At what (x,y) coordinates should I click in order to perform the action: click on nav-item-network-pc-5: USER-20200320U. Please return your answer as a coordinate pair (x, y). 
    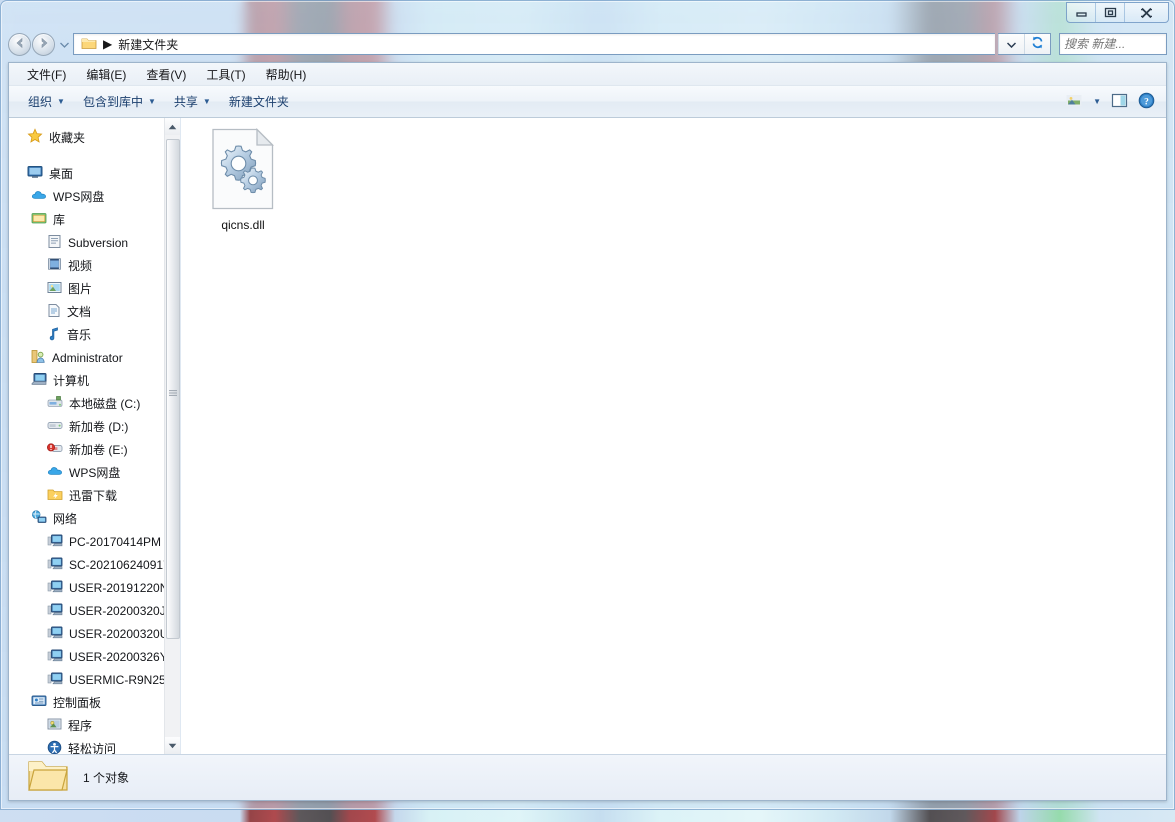
    Looking at the image, I should click on (94, 633).